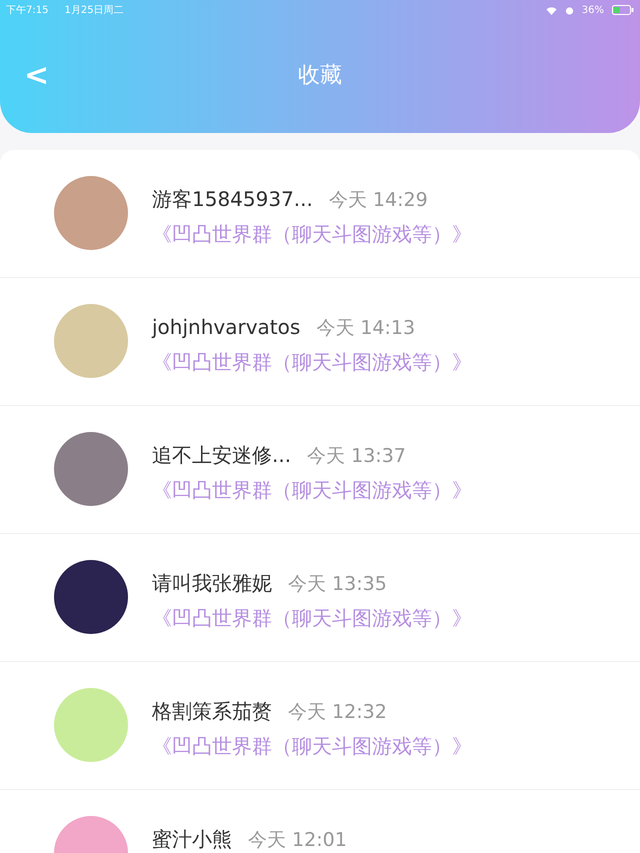  What do you see at coordinates (366, 328) in the screenshot?
I see `favorite-time: 今天 14:13` at bounding box center [366, 328].